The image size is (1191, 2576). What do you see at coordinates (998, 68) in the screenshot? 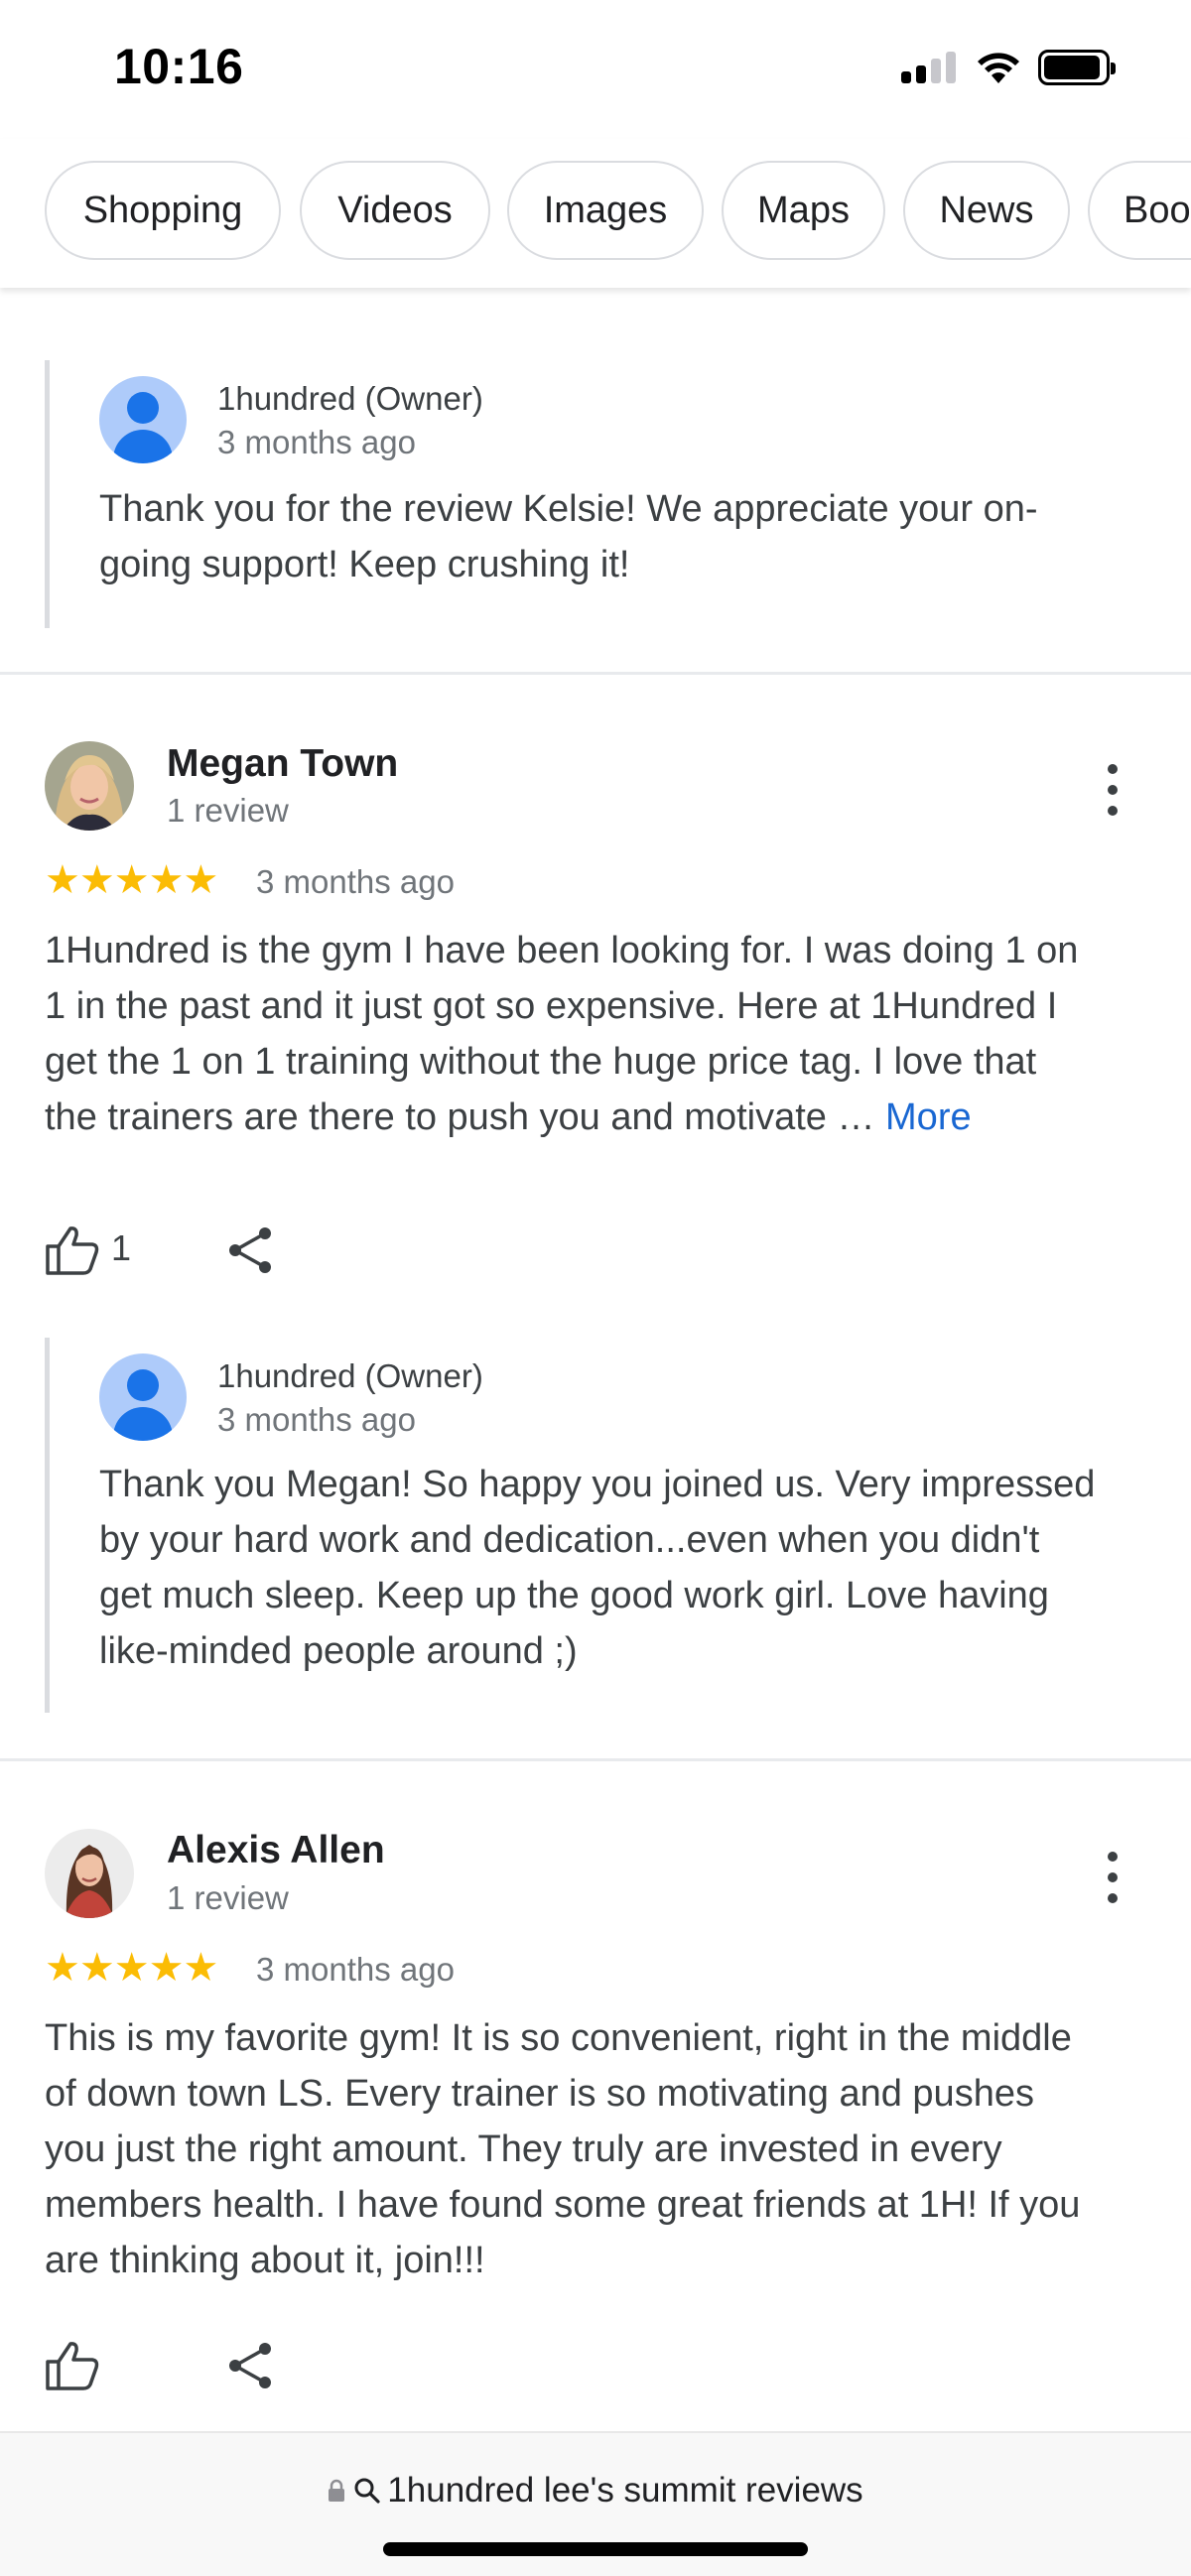
I see `wifi-icon` at bounding box center [998, 68].